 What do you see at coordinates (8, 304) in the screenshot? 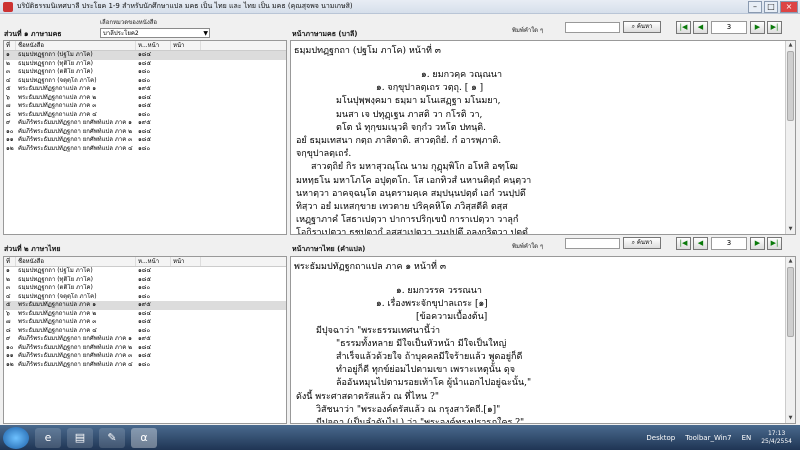
I see `table-cell: ๕` at bounding box center [8, 304].